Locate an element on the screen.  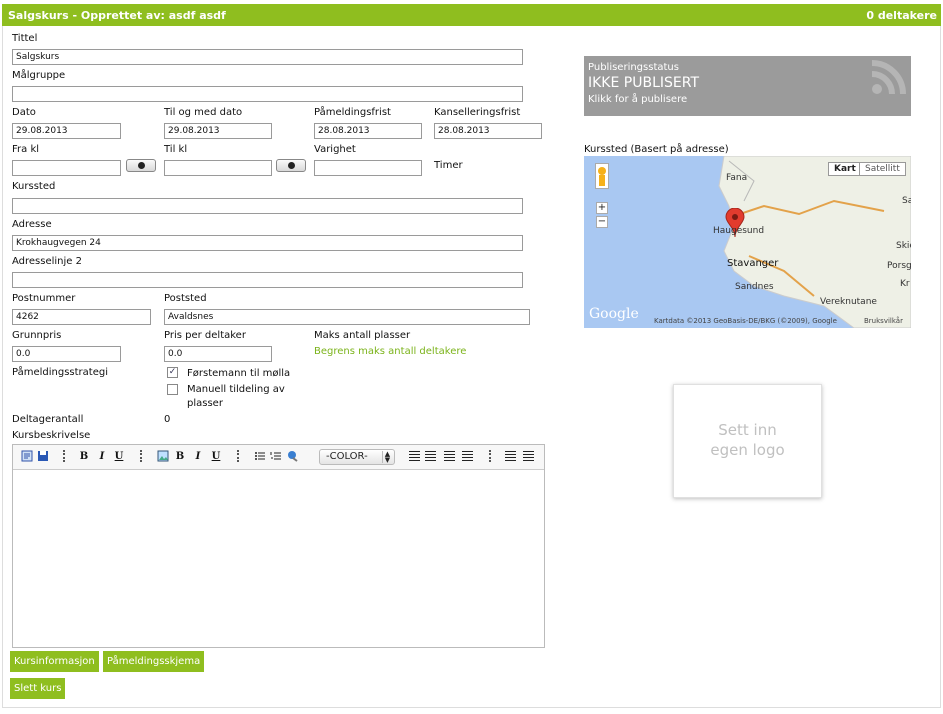
color-select-value: -COLOR- is located at coordinates (347, 456).